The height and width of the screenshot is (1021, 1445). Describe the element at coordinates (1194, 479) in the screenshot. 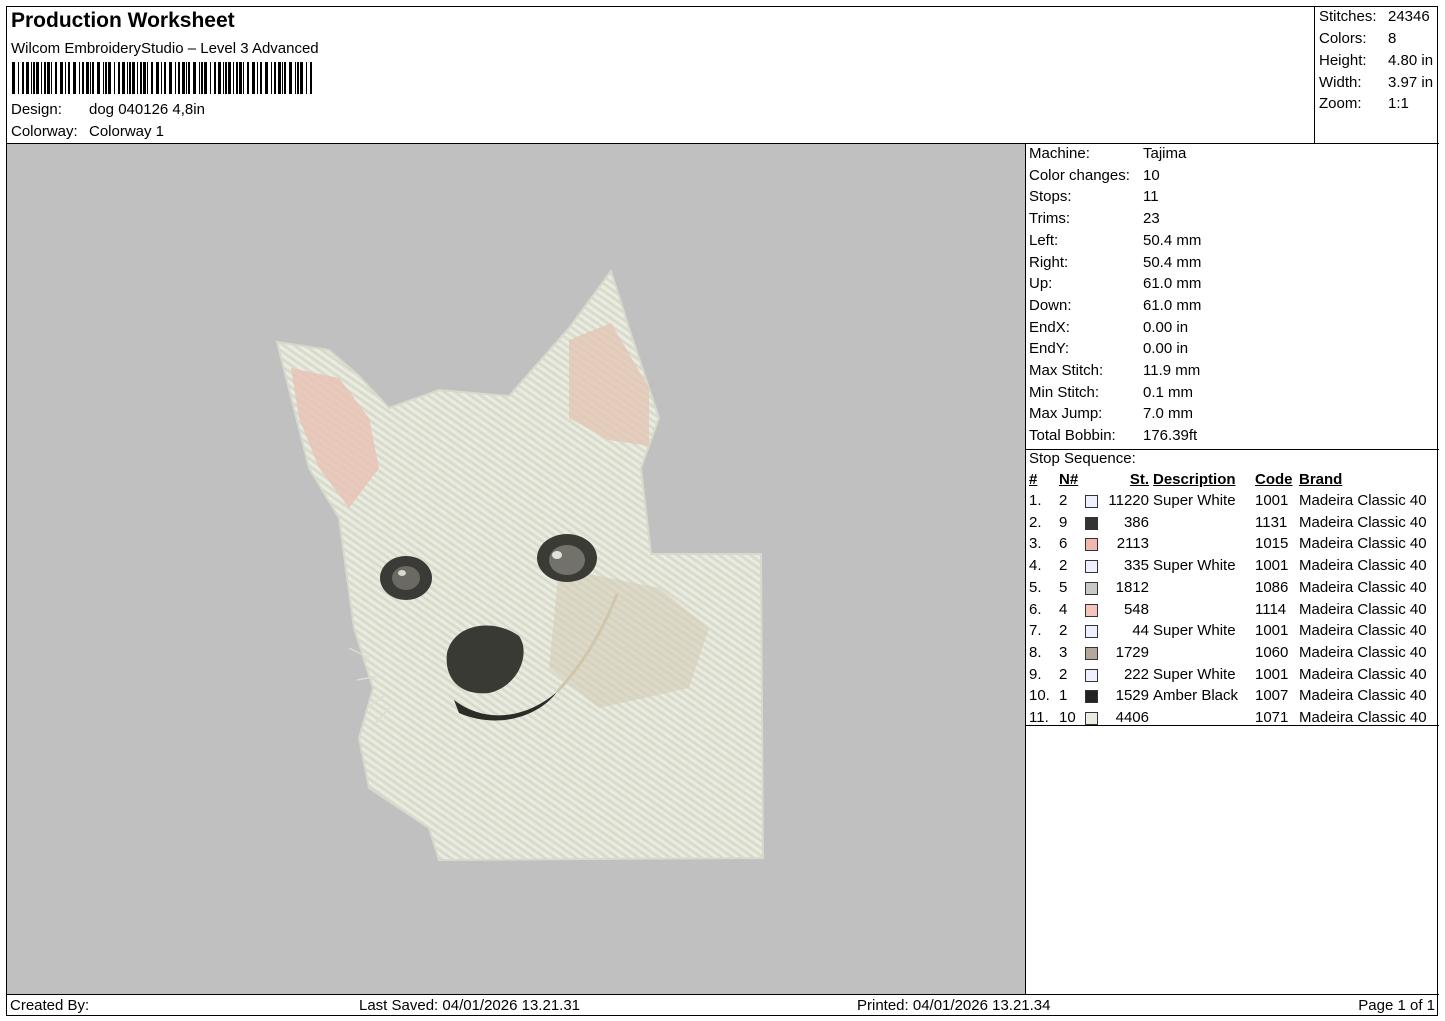

I see `col-description: Description` at that location.